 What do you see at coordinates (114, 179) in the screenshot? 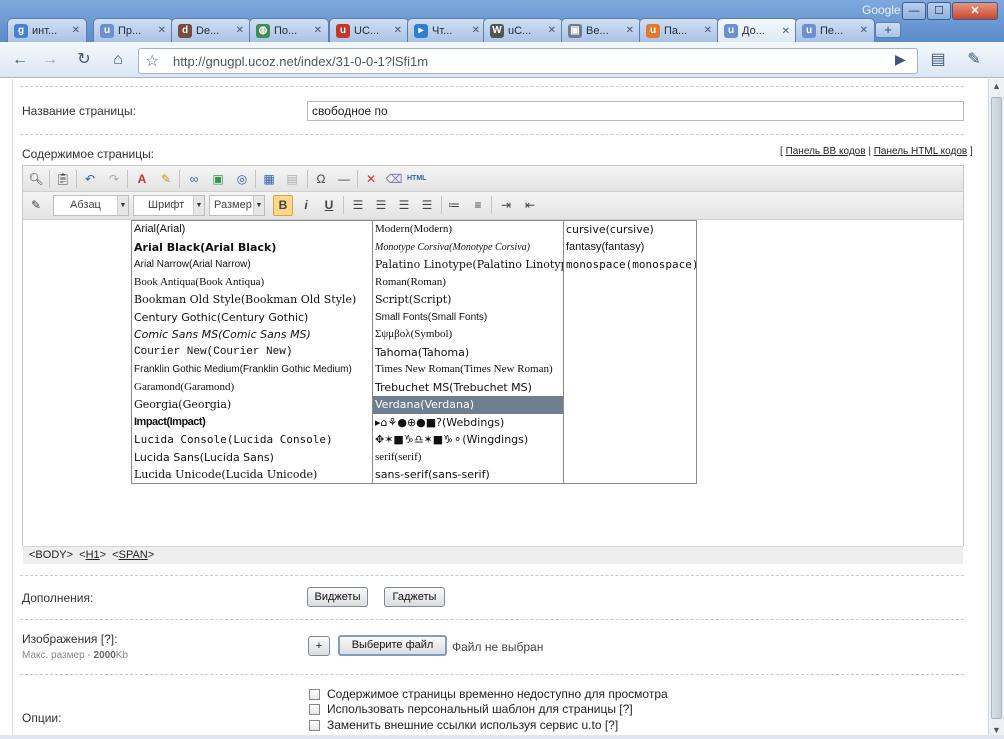
I see `redo-icon: ↷` at bounding box center [114, 179].